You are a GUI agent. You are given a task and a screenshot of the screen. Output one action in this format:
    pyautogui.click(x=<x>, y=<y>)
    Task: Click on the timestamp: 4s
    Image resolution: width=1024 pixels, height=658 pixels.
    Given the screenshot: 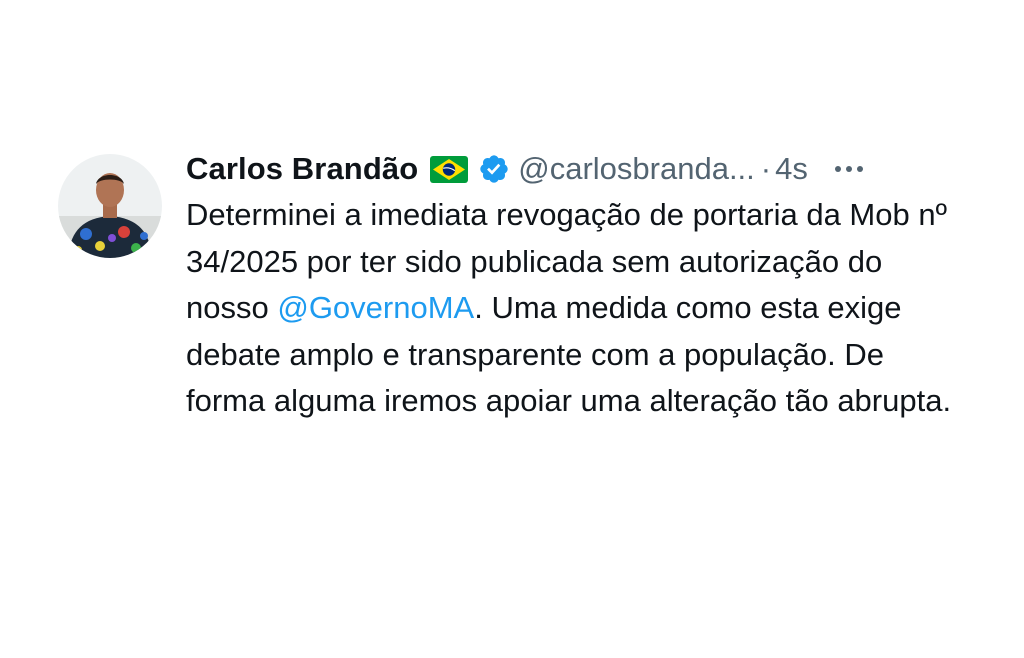 What is the action you would take?
    pyautogui.click(x=791, y=169)
    